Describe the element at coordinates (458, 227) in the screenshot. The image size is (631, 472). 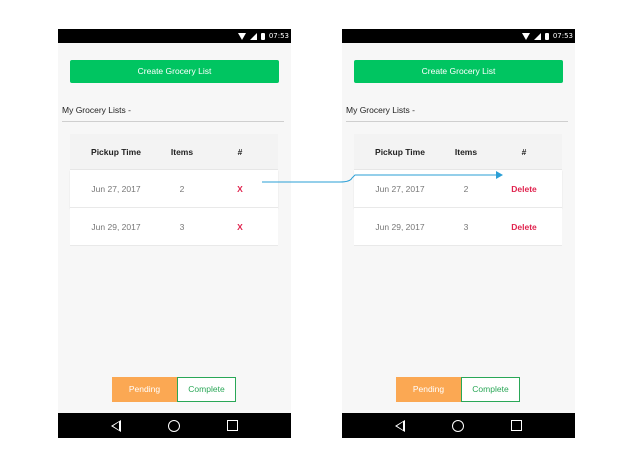
I see `table-row: Jun 29, 2017 3 Delete` at that location.